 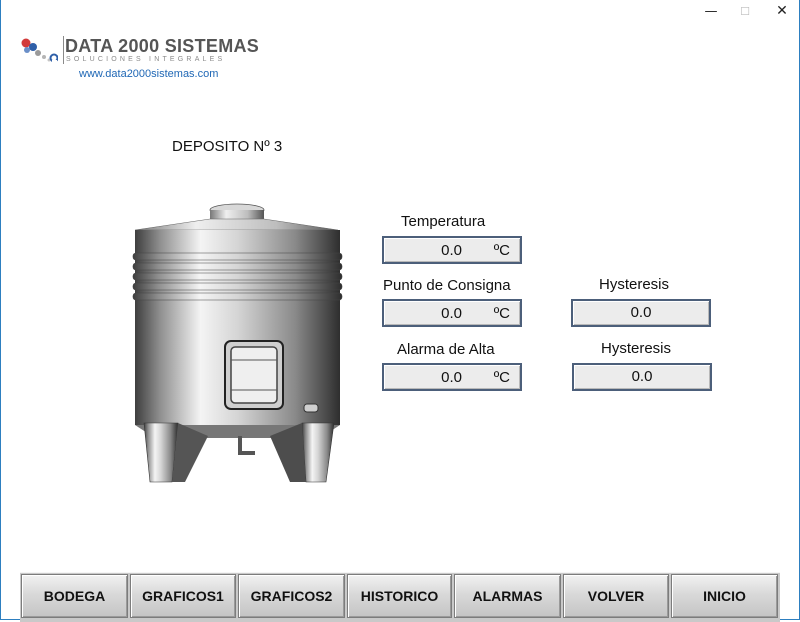 What do you see at coordinates (501, 313) in the screenshot?
I see `punto-consigna-unit: ºC` at bounding box center [501, 313].